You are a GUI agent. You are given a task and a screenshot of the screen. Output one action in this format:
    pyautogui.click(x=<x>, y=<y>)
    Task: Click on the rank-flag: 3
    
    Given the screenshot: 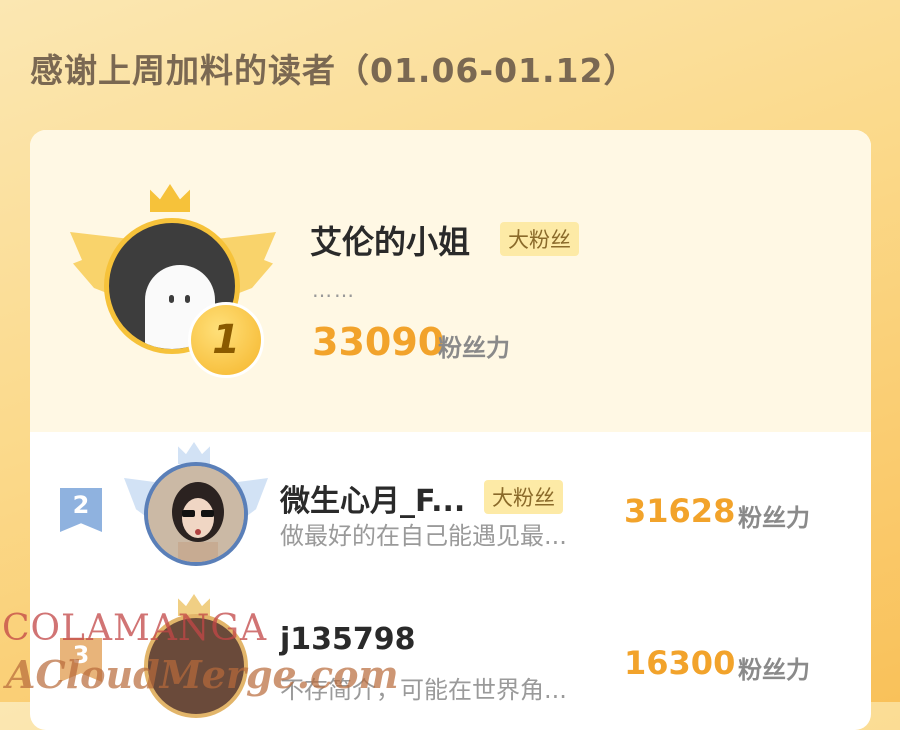 What is the action you would take?
    pyautogui.click(x=81, y=660)
    